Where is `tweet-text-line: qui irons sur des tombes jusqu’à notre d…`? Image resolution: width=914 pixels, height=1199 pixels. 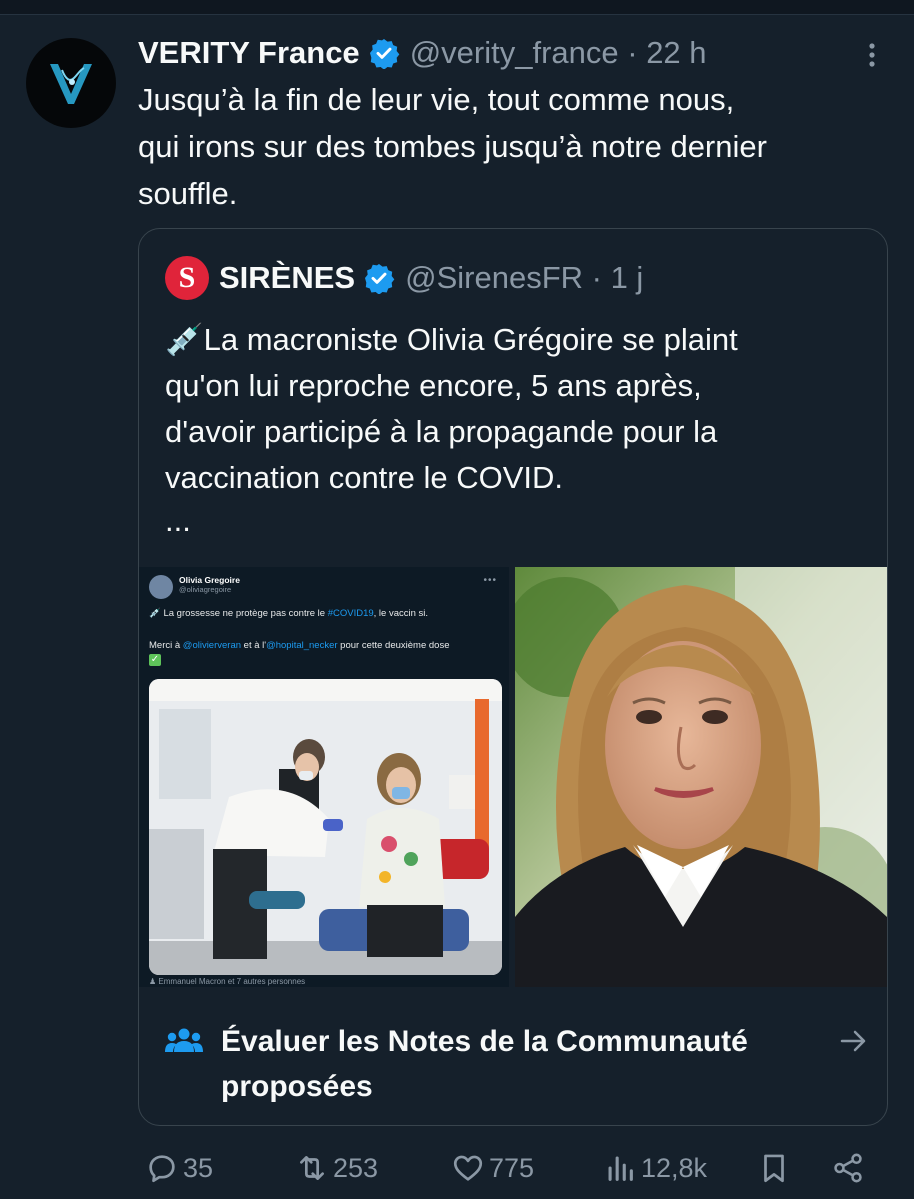
tweet-text-line: qui irons sur des tombes jusqu’à notre d… is located at coordinates (452, 146).